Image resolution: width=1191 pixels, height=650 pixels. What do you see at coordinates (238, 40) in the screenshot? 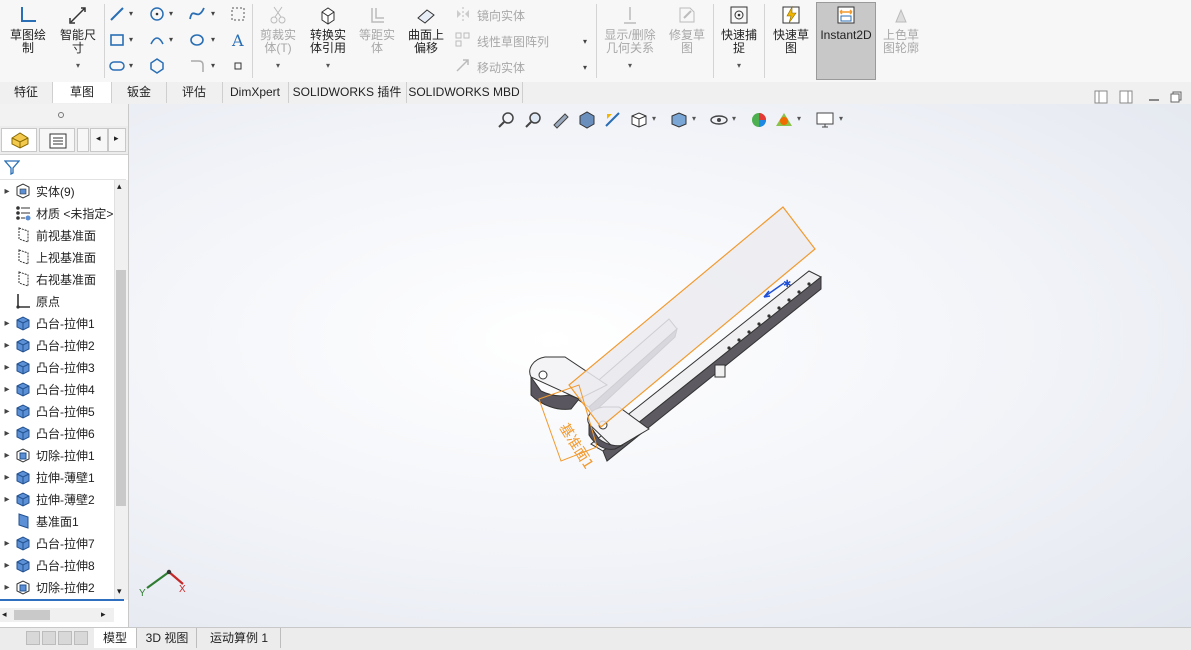
I see `text-icon: A` at bounding box center [238, 40].